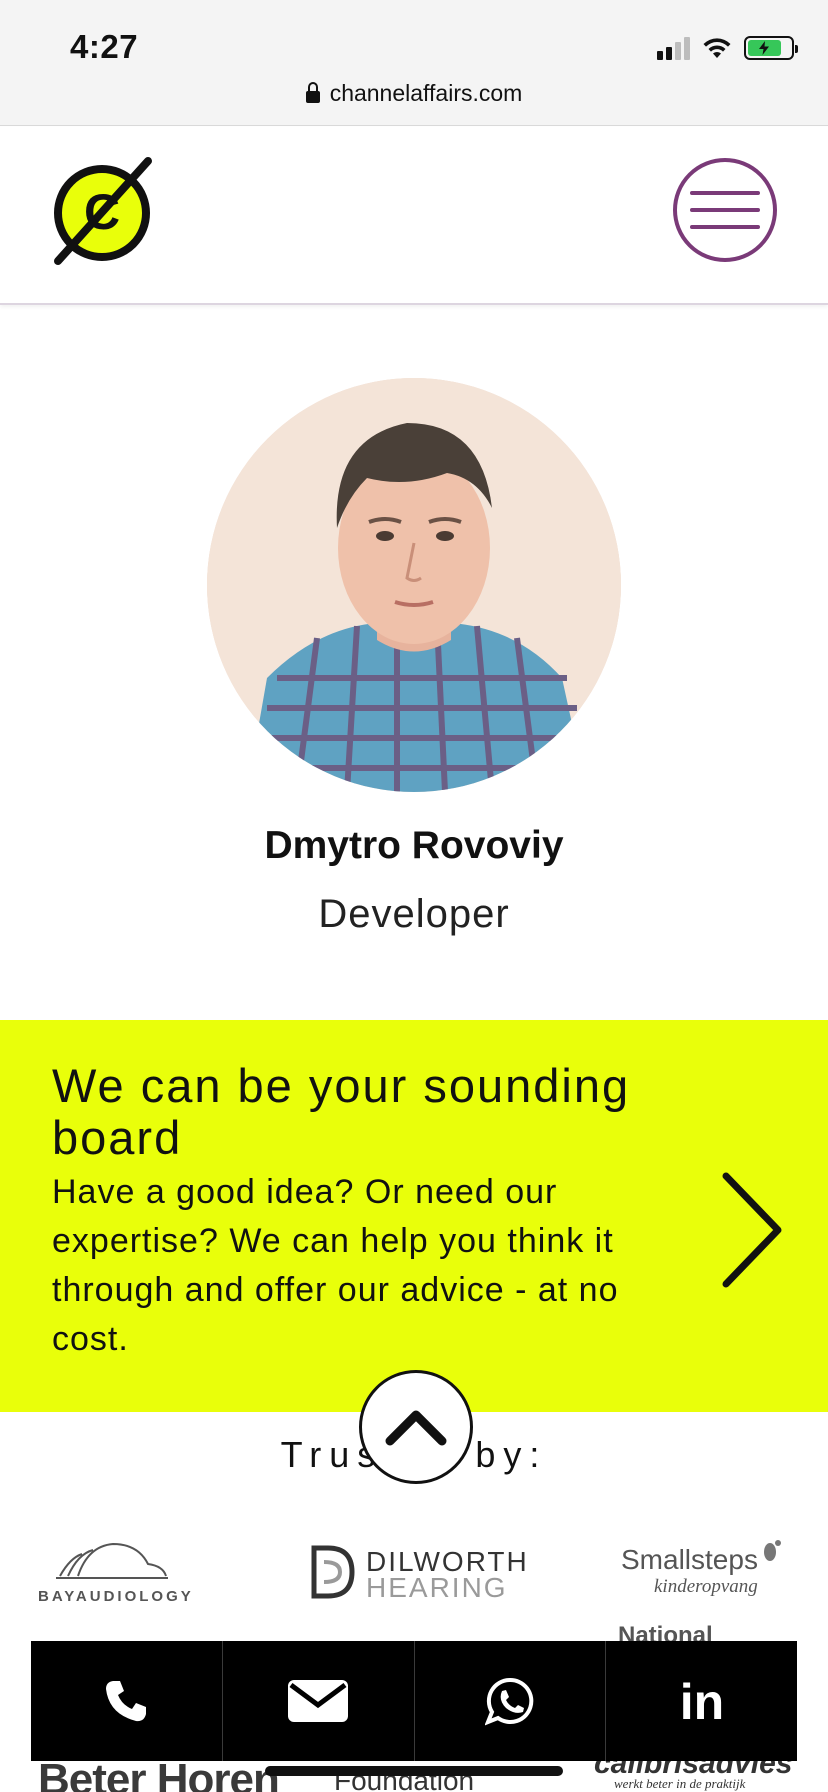 This screenshot has height=1792, width=828. Describe the element at coordinates (104, 46) in the screenshot. I see `status-time: 4:27` at that location.